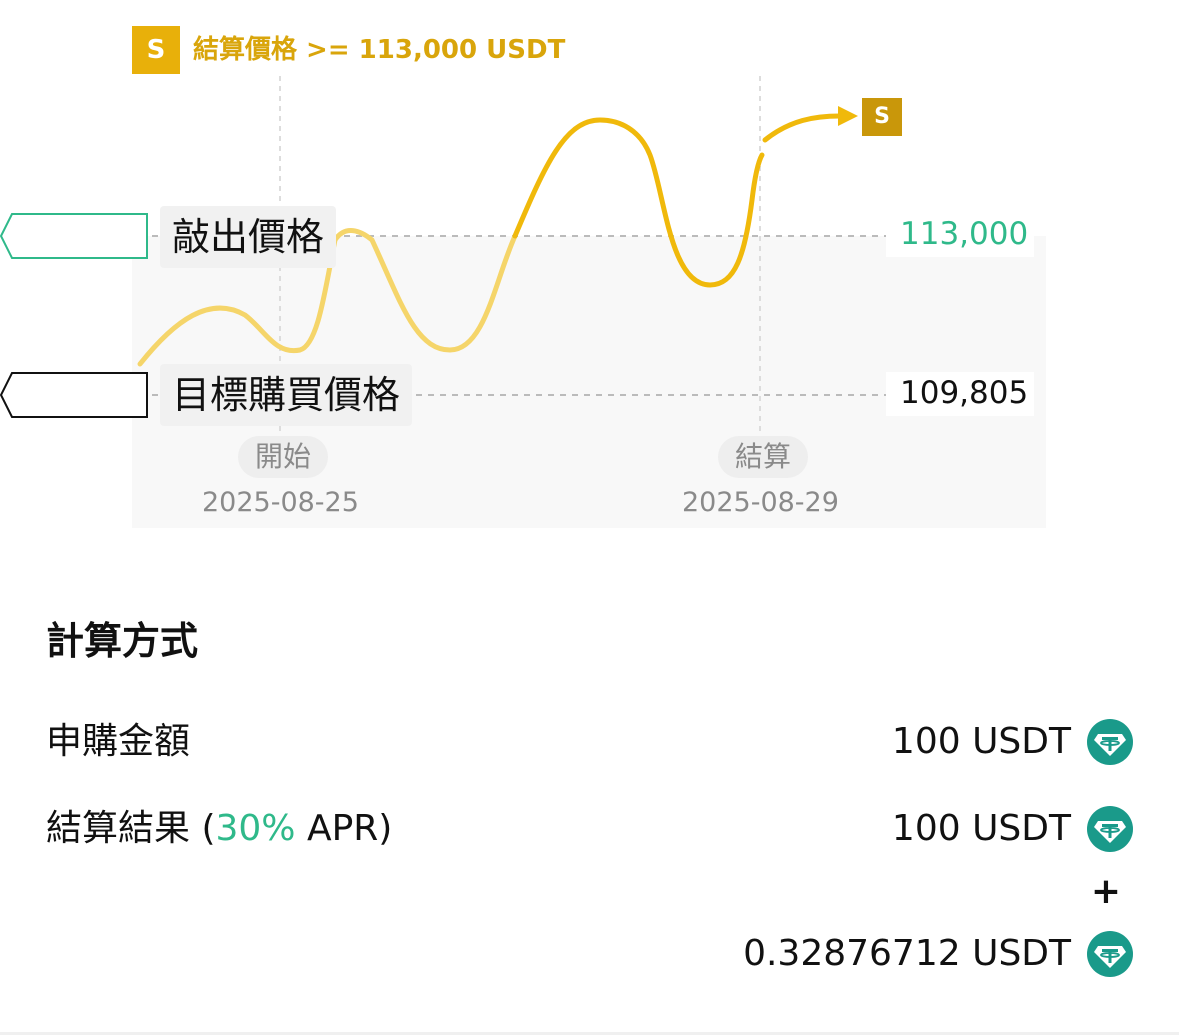  Describe the element at coordinates (286, 395) in the screenshot. I see `target-price-label: 目標購買價格` at that location.